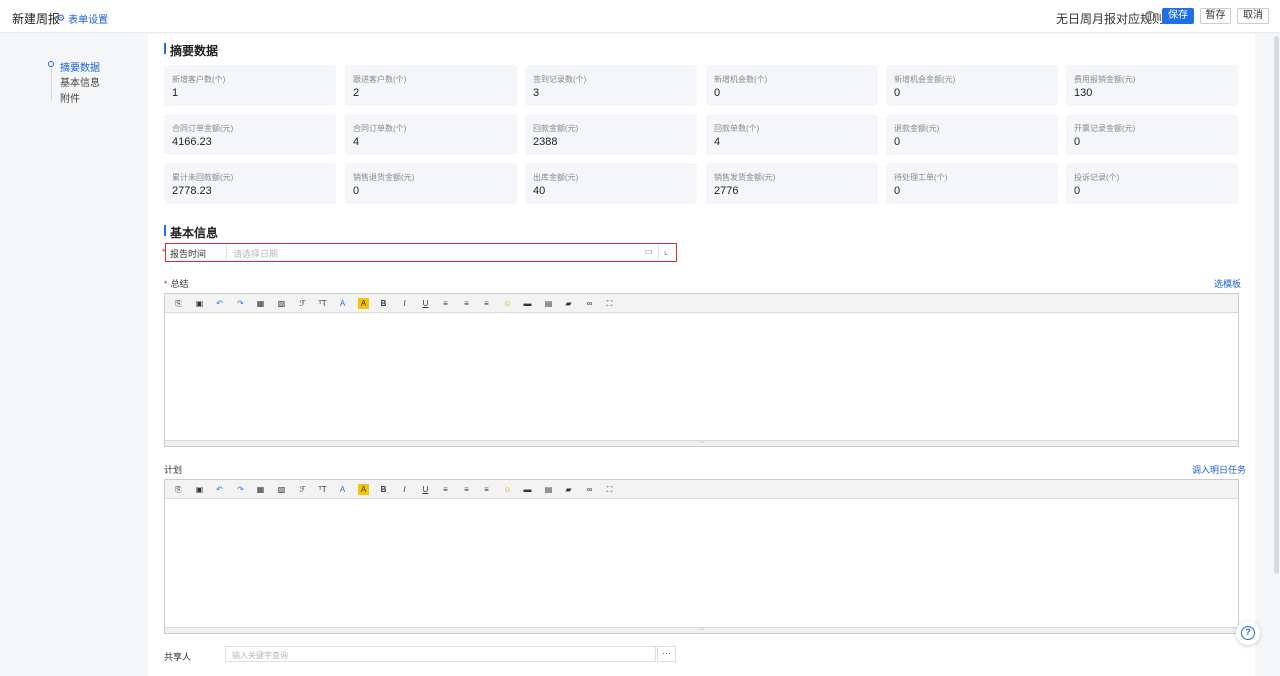 Image resolution: width=1280 pixels, height=676 pixels. What do you see at coordinates (737, 128) in the screenshot?
I see `stat-label: 回款单数(个)` at bounding box center [737, 128].